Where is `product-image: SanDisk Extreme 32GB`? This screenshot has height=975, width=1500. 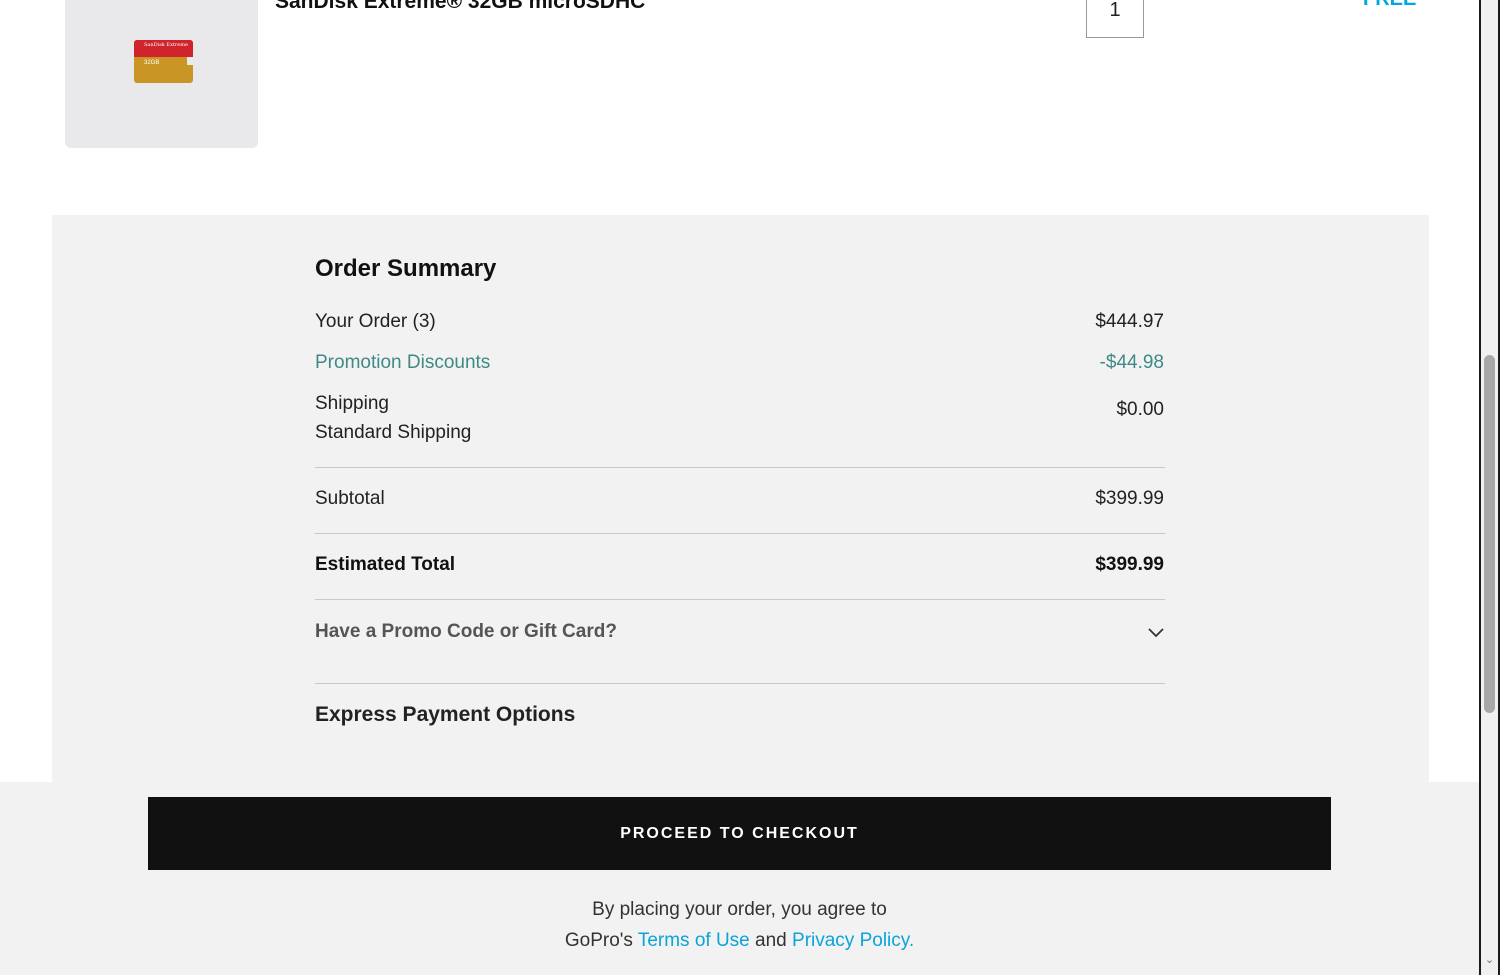 product-image: SanDisk Extreme 32GB is located at coordinates (161, 74).